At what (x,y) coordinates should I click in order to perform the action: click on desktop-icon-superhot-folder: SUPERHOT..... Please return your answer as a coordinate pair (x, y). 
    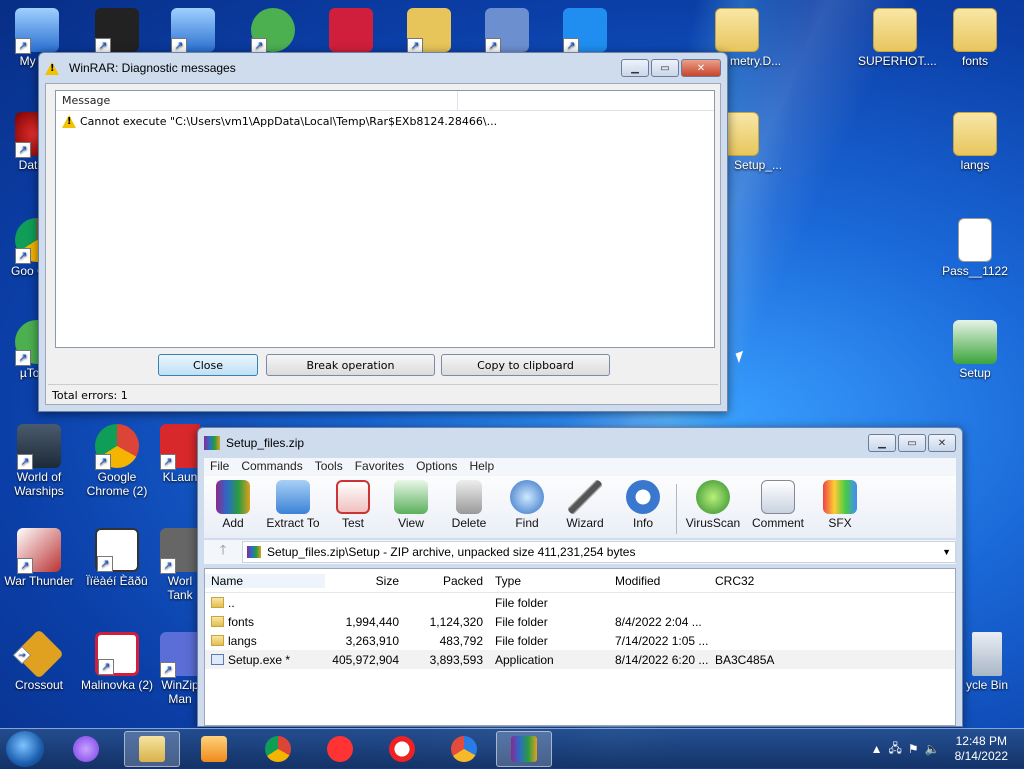
    Looking at the image, I should click on (897, 38).